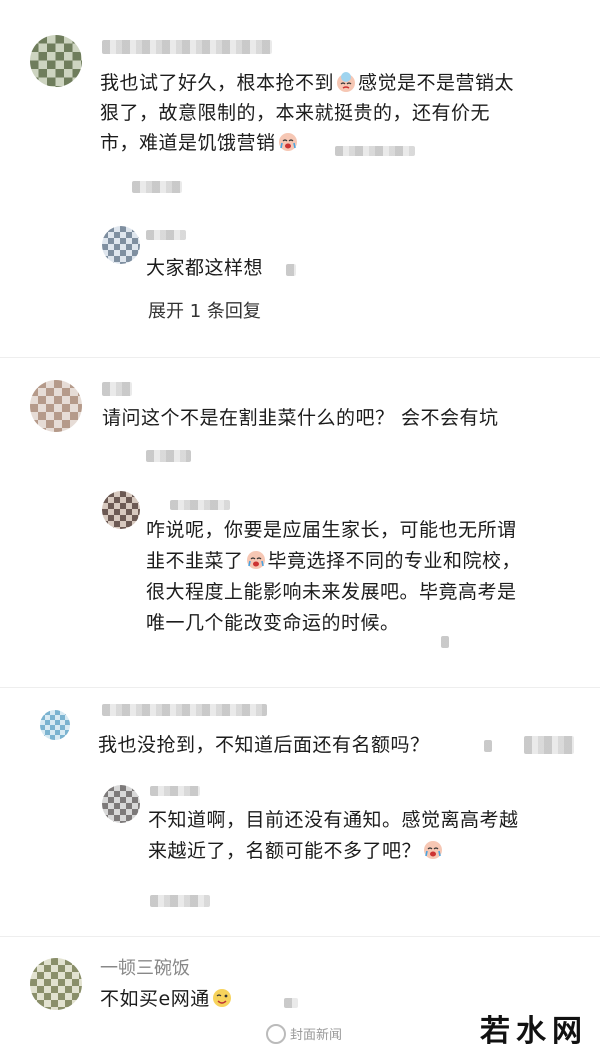 The height and width of the screenshot is (1050, 600). What do you see at coordinates (534, 1031) in the screenshot?
I see `brand-watermark: 若水网` at bounding box center [534, 1031].